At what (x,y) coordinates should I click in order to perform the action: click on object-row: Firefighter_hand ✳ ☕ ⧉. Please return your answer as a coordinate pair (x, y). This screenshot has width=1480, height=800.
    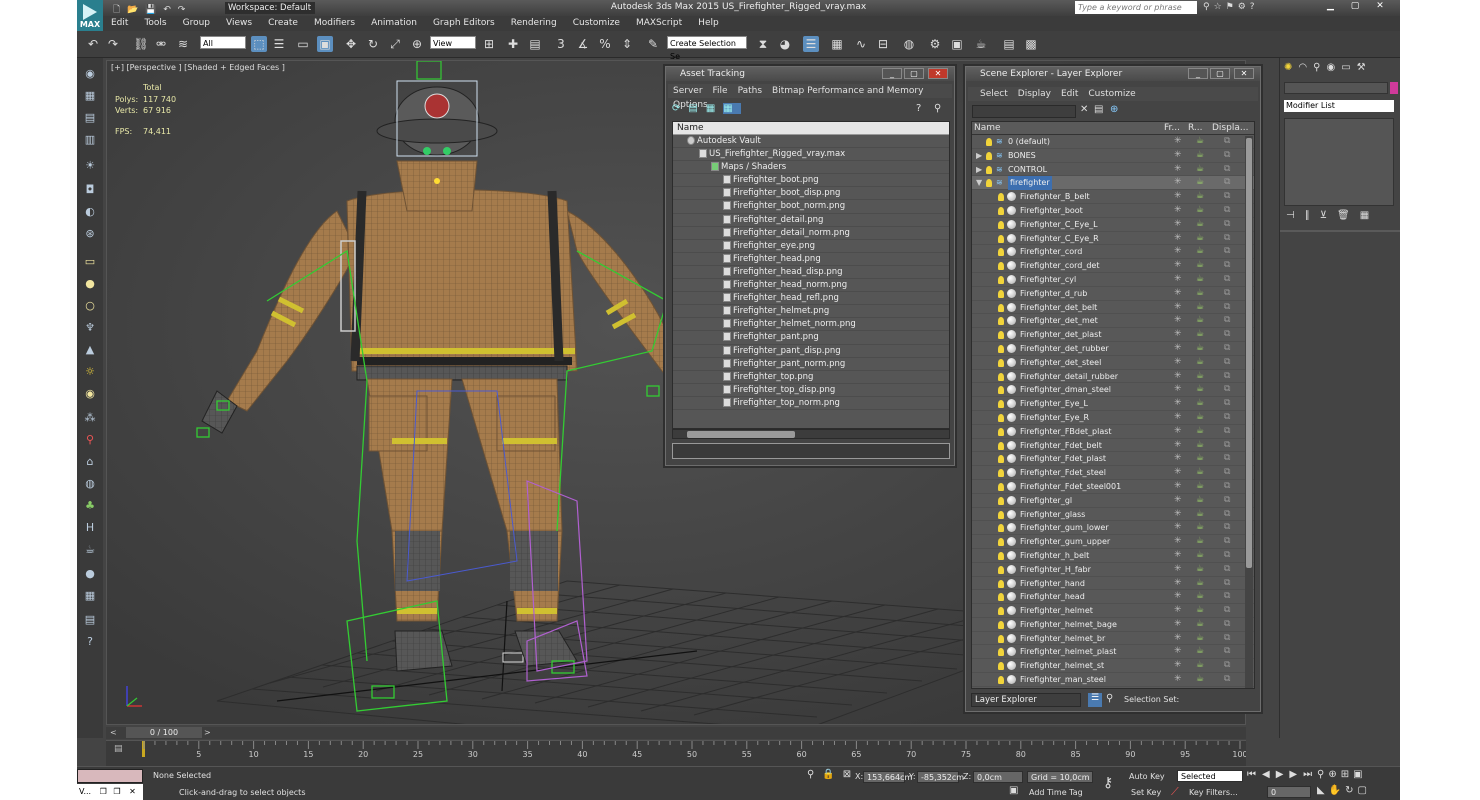
    Looking at the image, I should click on (1113, 584).